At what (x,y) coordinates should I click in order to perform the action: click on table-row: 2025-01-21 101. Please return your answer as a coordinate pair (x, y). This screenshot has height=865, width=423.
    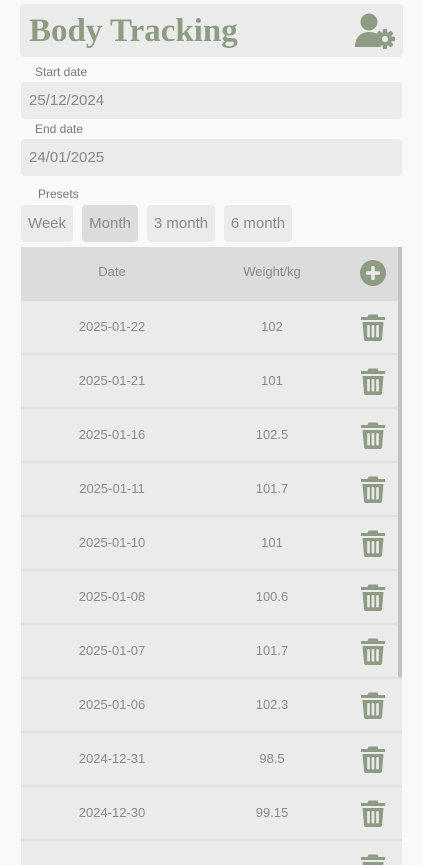
    Looking at the image, I should click on (211, 382).